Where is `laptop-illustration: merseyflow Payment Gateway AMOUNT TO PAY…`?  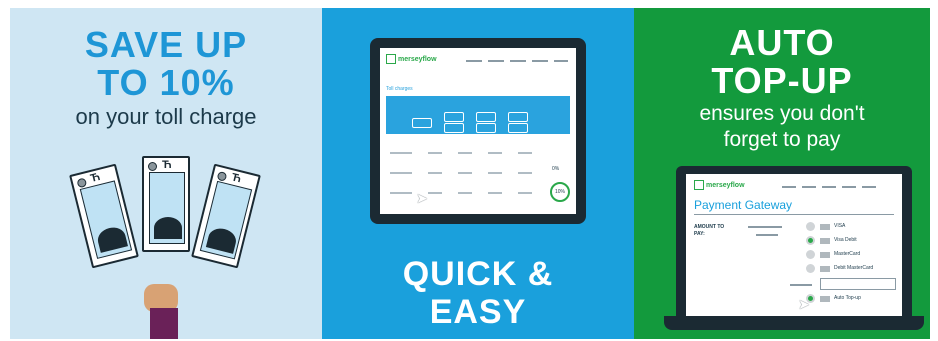 laptop-illustration: merseyflow Payment Gateway AMOUNT TO PAY… is located at coordinates (794, 241).